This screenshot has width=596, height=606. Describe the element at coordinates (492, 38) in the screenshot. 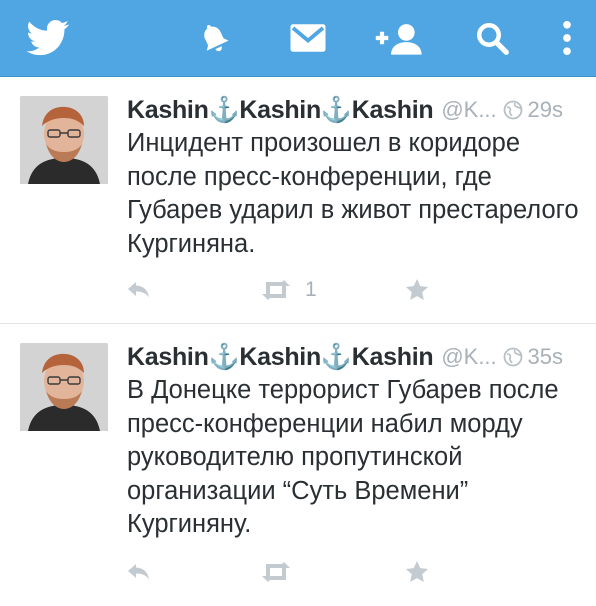

I see `search-icon` at that location.